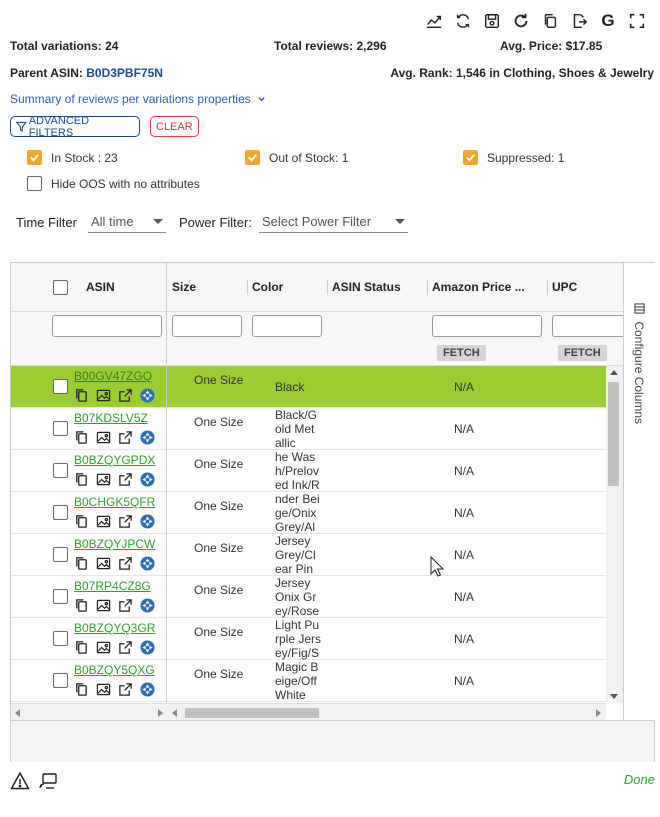 The image size is (660, 817). Describe the element at coordinates (386, 711) in the screenshot. I see `horizontal-scrollbar` at that location.